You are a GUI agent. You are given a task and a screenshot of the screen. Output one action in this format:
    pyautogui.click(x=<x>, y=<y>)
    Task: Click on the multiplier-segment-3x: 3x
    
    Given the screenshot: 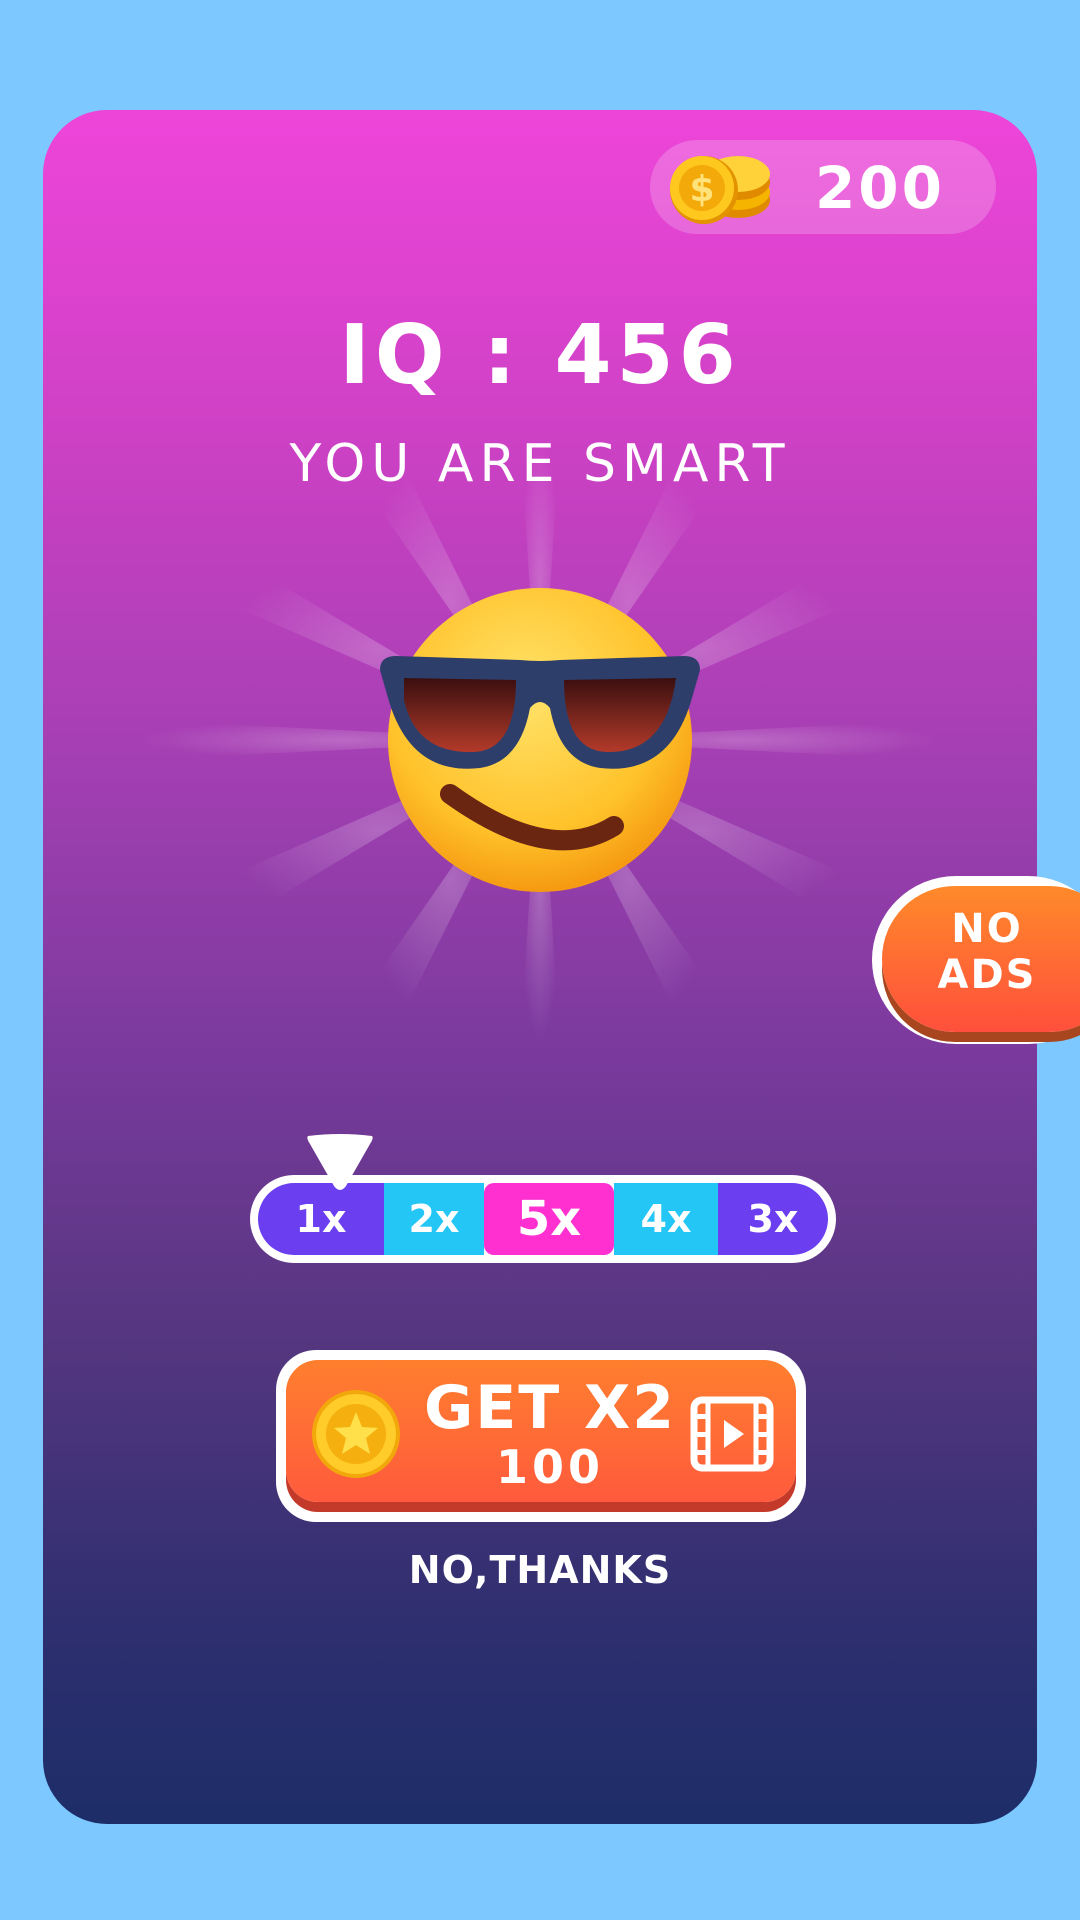 What is the action you would take?
    pyautogui.click(x=773, y=1219)
    